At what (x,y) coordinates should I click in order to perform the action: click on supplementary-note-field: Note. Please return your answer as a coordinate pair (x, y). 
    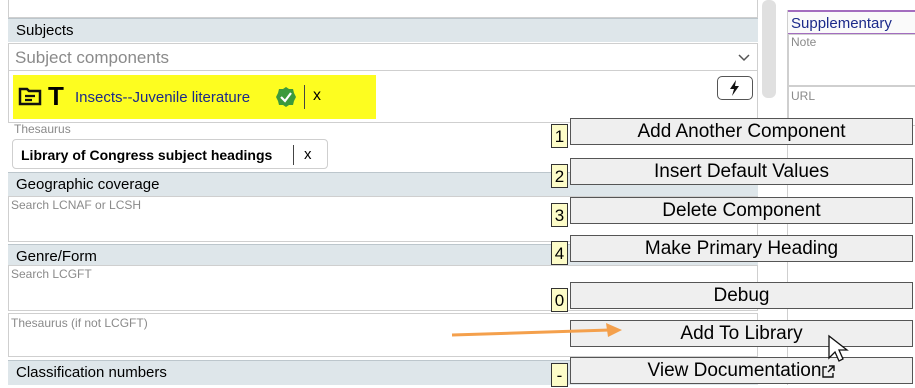
    Looking at the image, I should click on (851, 60).